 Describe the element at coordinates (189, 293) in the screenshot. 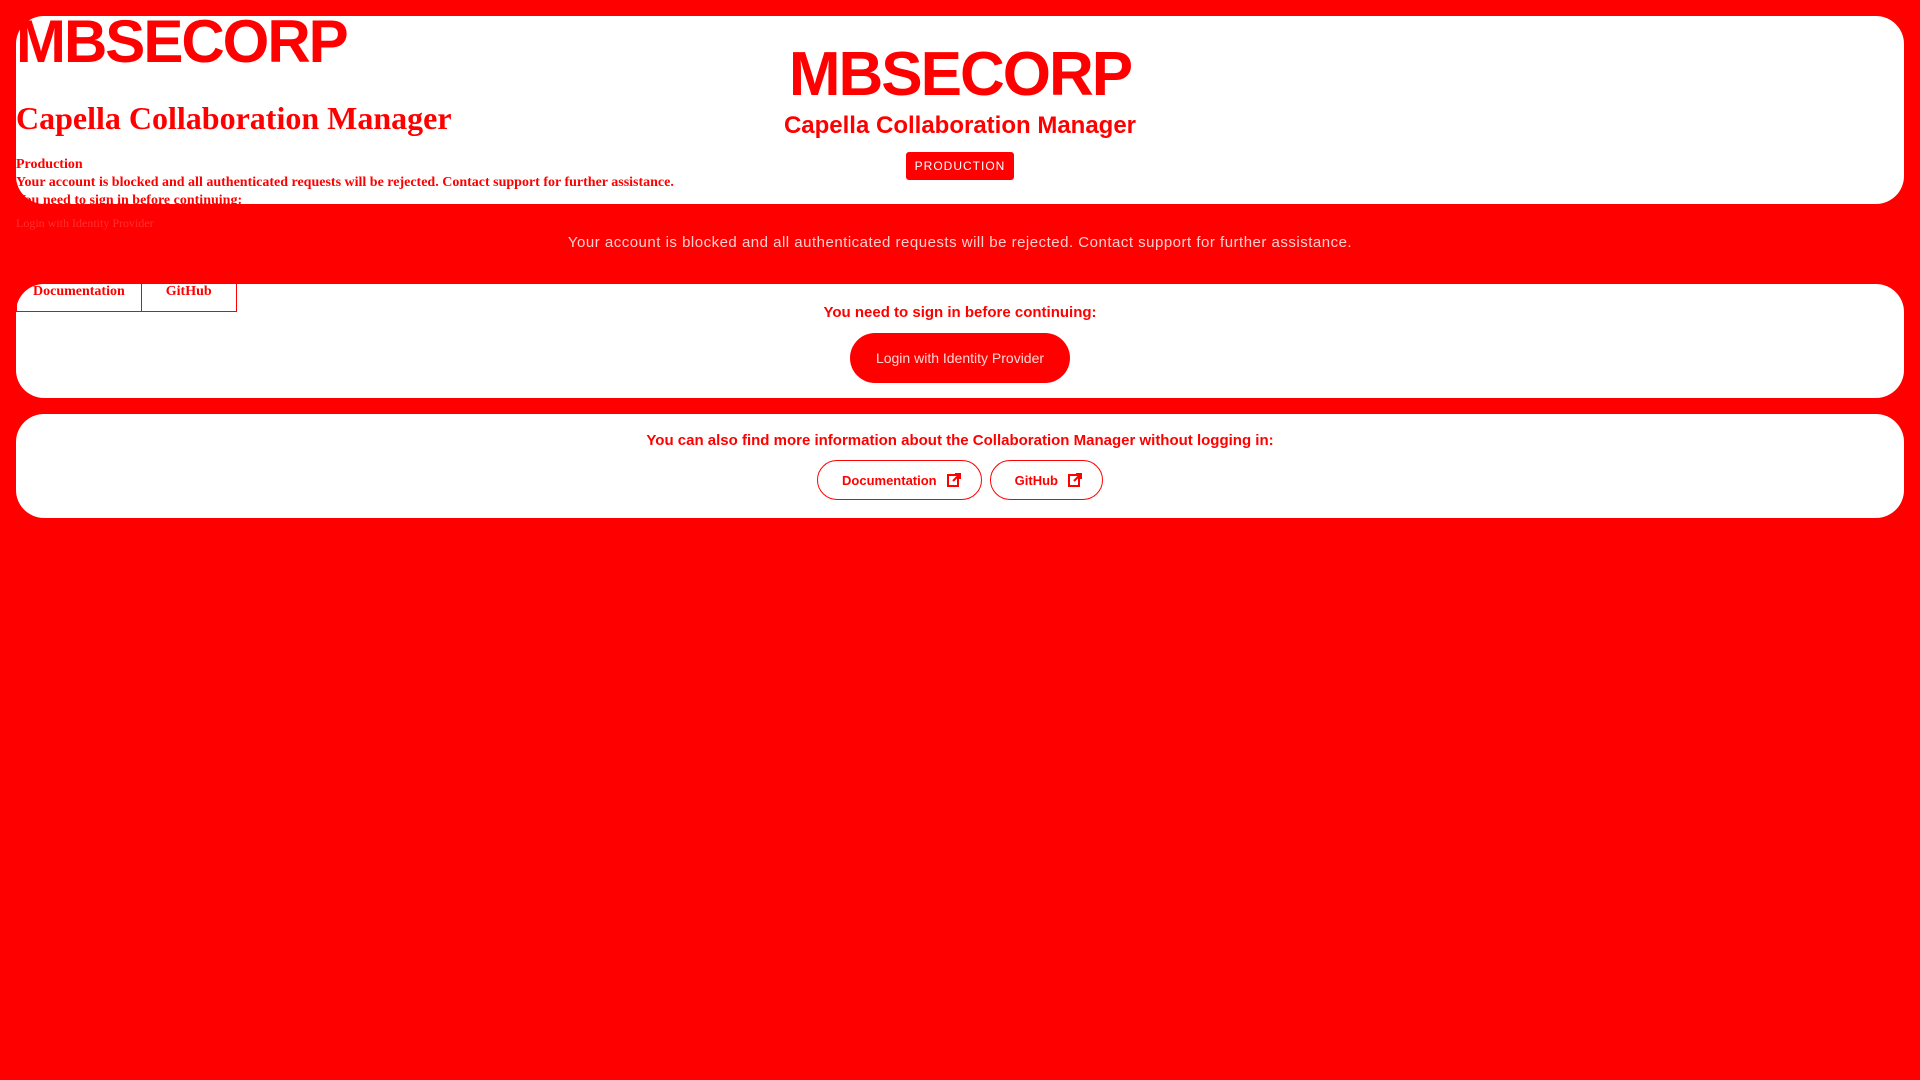

I see `raw-github-link: GitHub` at that location.